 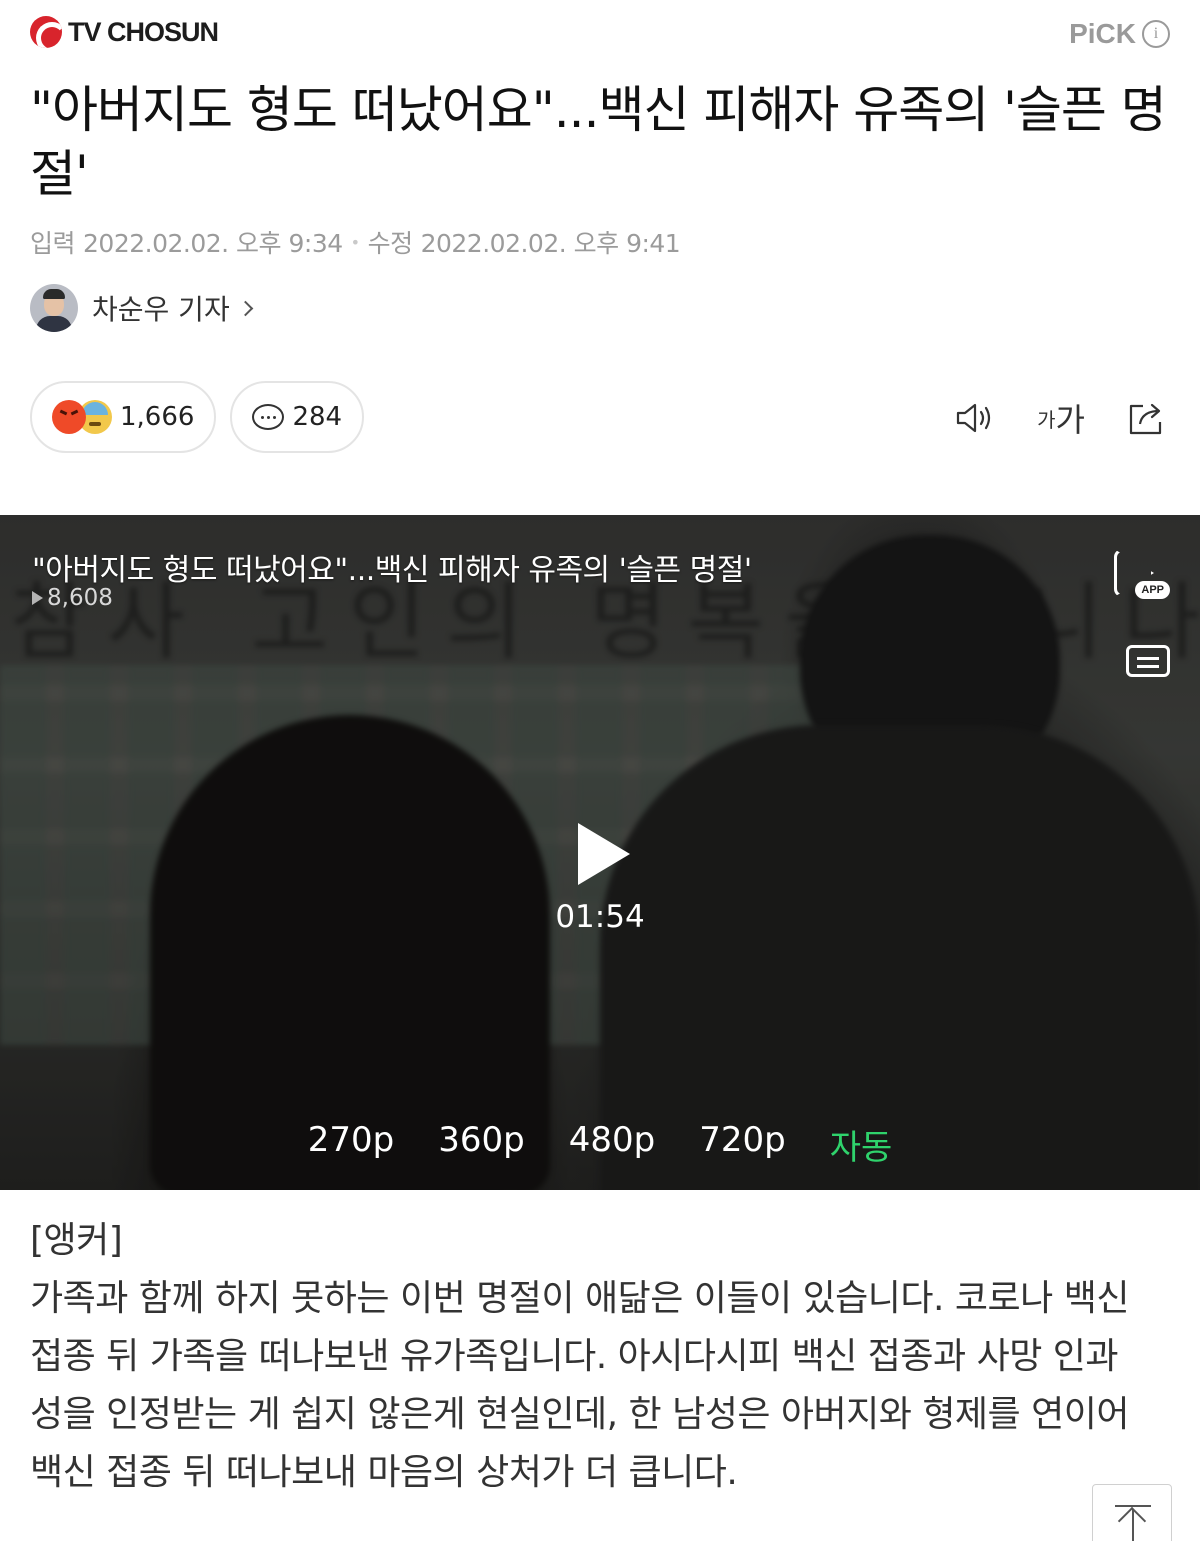 I want to click on video-title: "아버지도 형도 떠났어요"...백신 피해자 유족의 '슬픈 명절', so click(x=392, y=570).